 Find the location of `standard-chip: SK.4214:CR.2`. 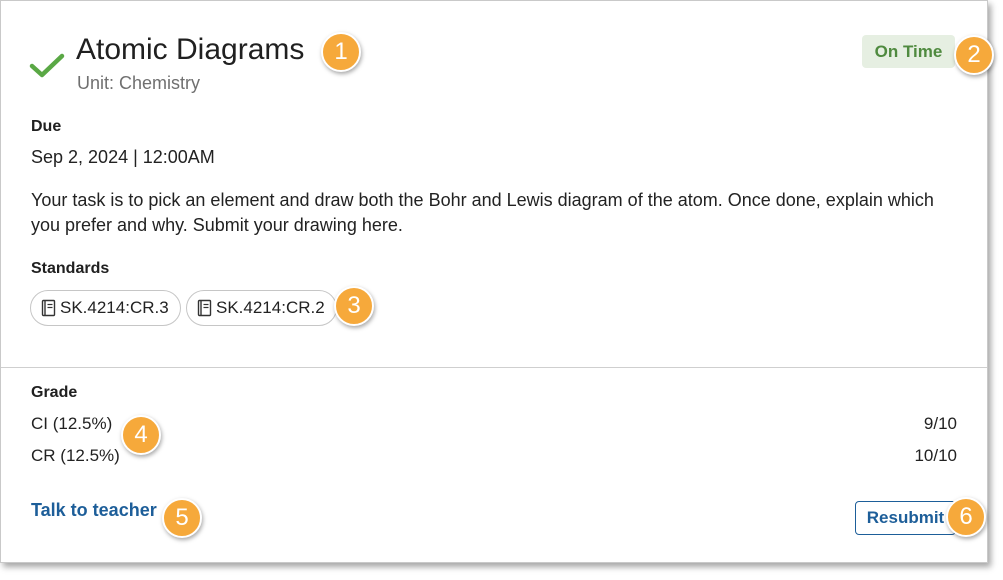

standard-chip: SK.4214:CR.2 is located at coordinates (261, 308).